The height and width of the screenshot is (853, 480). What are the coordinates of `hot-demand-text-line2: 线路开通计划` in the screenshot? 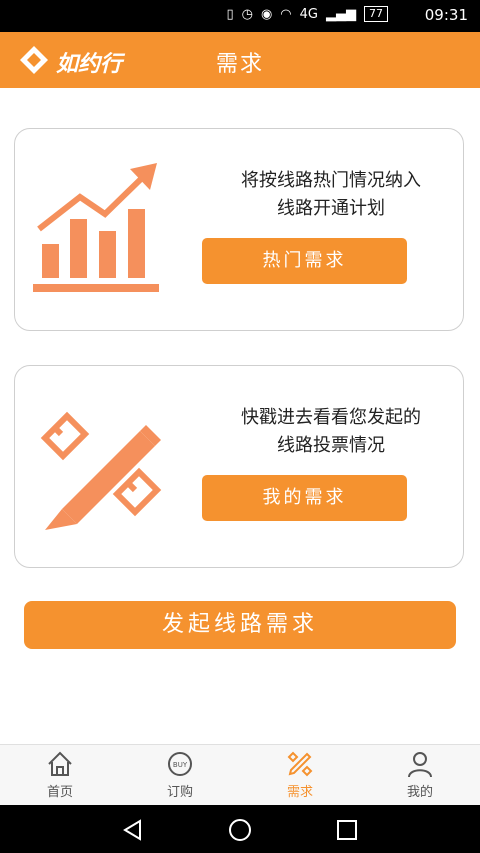 It's located at (331, 208).